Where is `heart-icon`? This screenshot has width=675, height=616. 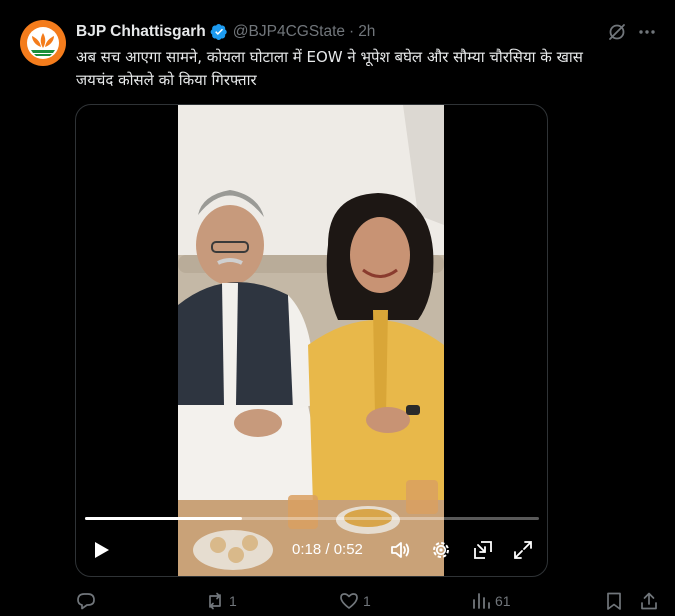 heart-icon is located at coordinates (349, 601).